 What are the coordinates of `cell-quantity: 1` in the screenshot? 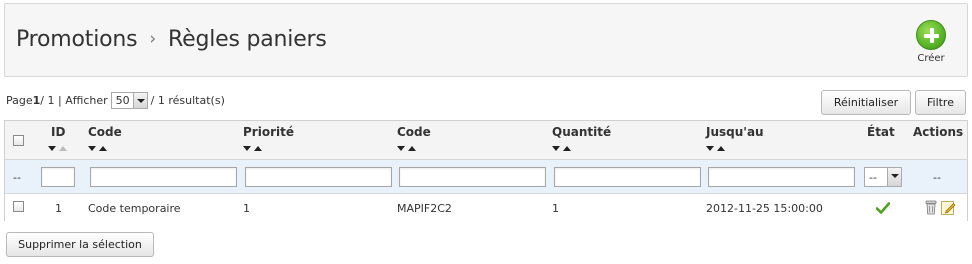 It's located at (555, 208).